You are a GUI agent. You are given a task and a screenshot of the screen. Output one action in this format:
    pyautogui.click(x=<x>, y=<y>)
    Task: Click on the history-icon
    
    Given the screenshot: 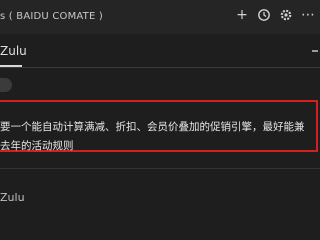 What is the action you would take?
    pyautogui.click(x=264, y=15)
    